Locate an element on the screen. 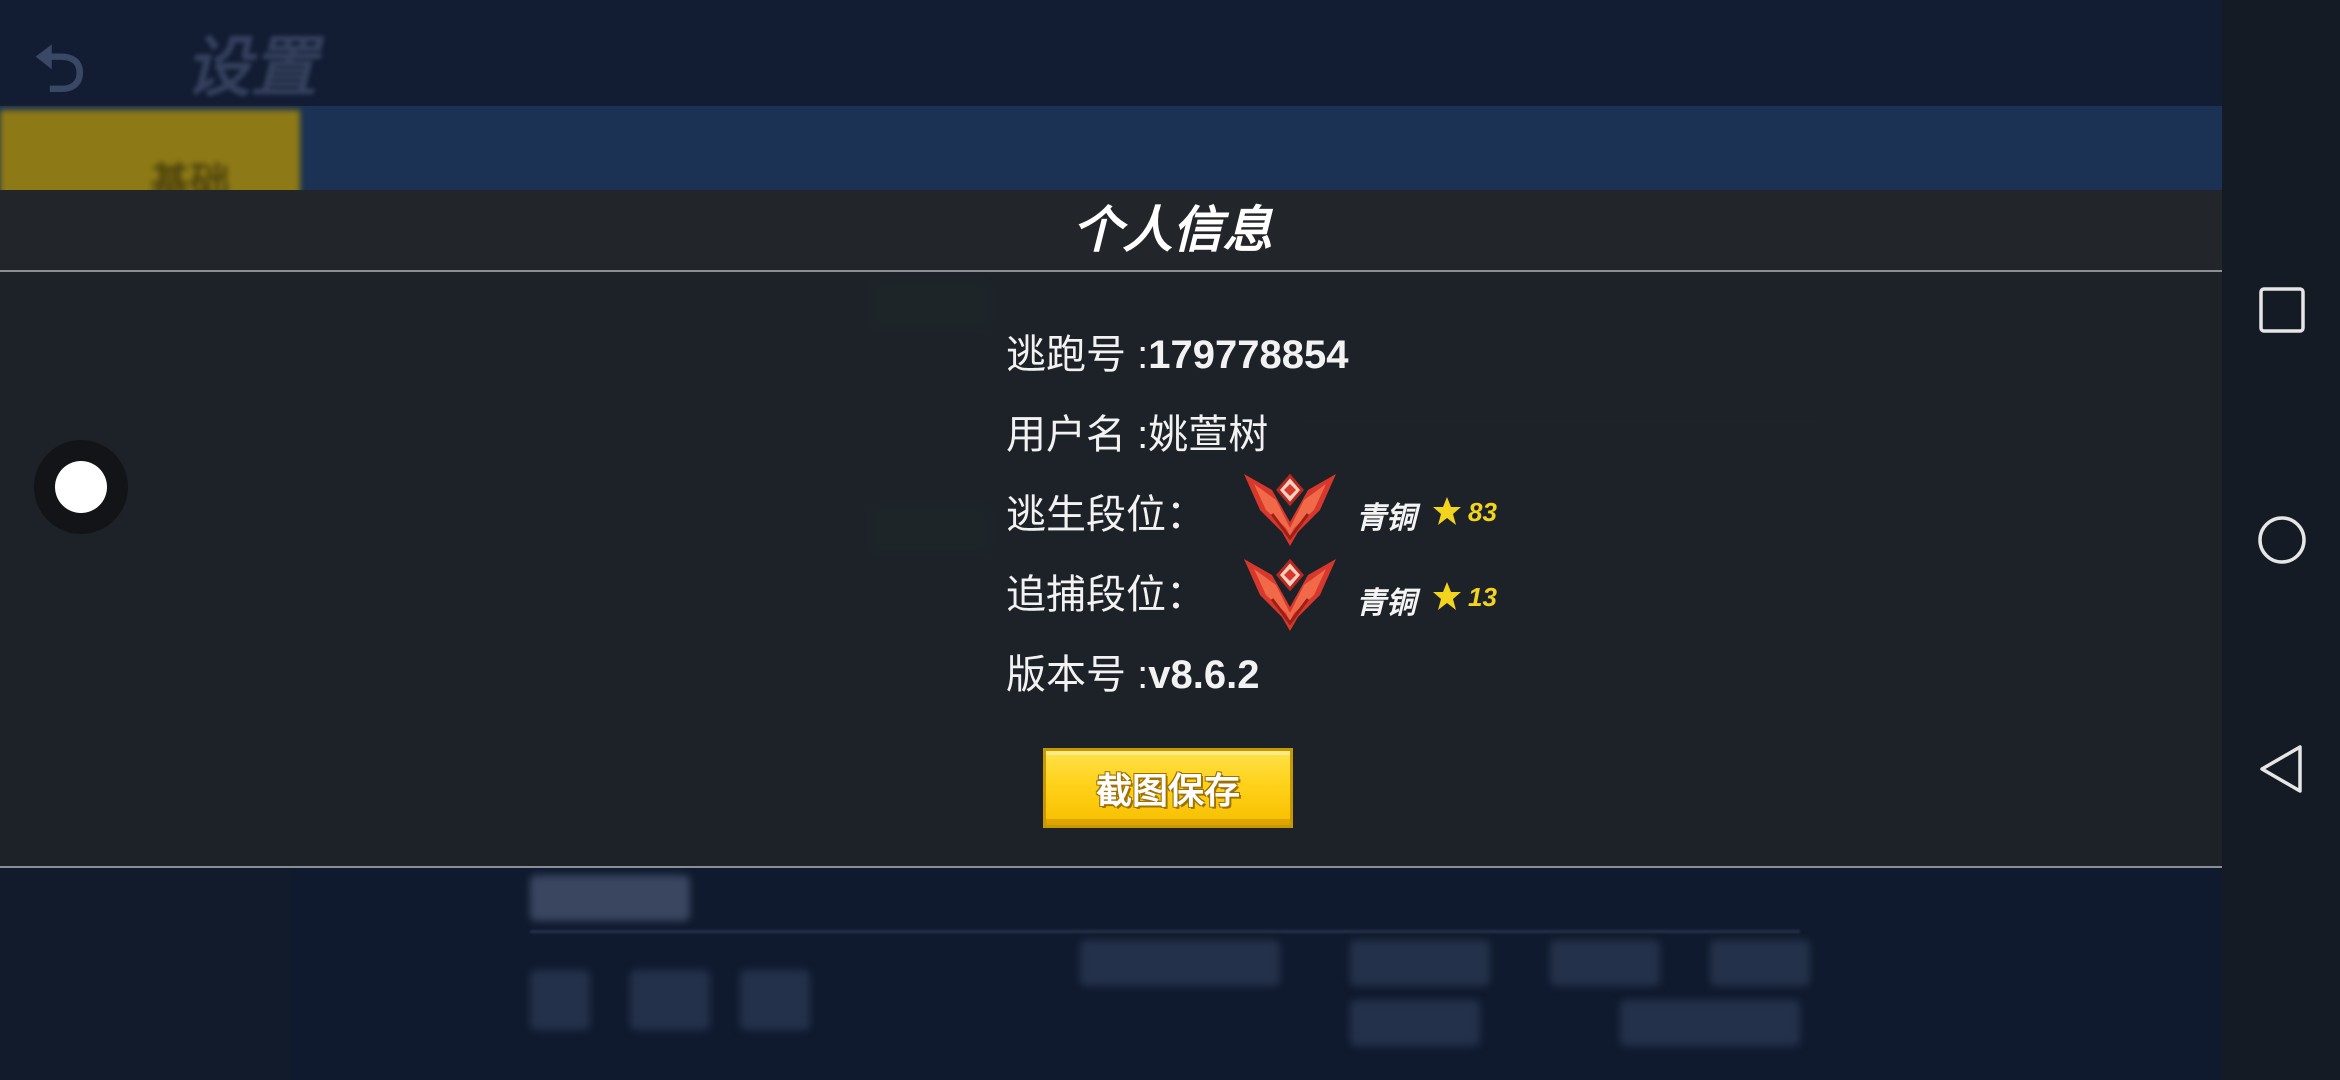  background-section-header is located at coordinates (610, 898).